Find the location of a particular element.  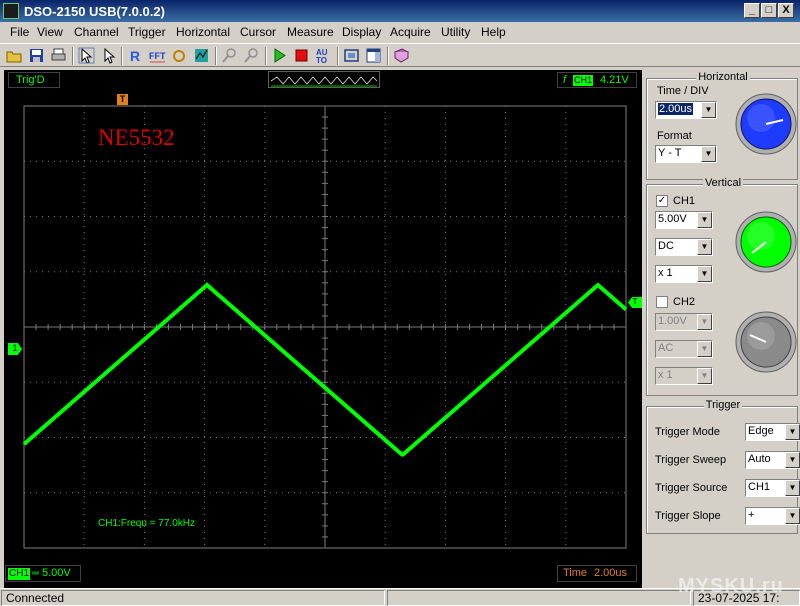

ch1-volts-knob is located at coordinates (766, 242).